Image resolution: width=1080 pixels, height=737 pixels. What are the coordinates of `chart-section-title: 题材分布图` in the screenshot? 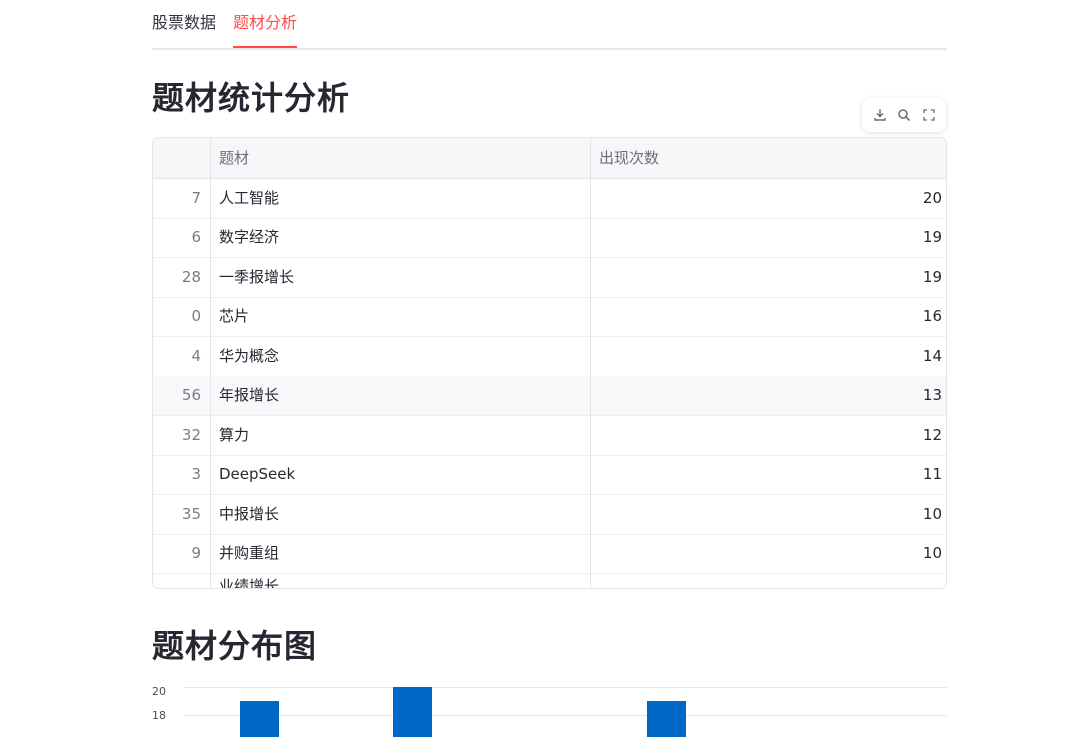 It's located at (235, 646).